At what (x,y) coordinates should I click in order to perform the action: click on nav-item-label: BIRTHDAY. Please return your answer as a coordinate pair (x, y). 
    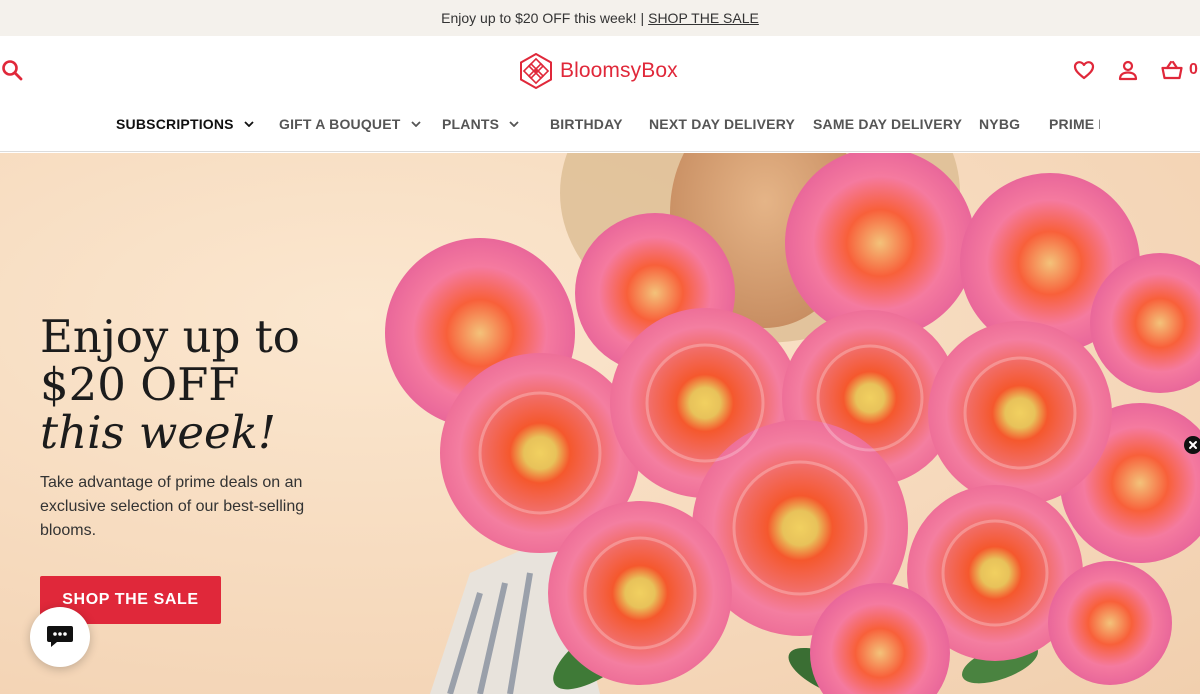
    Looking at the image, I should click on (586, 124).